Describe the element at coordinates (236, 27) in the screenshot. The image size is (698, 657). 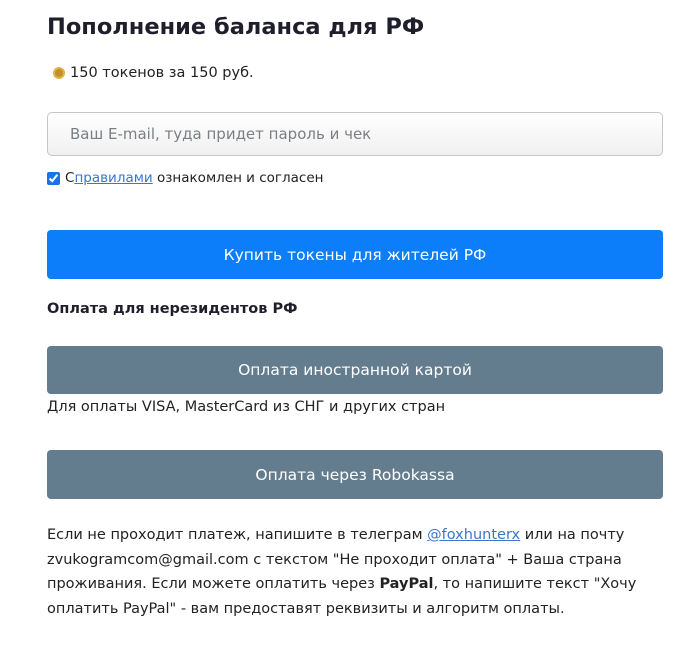
I see `page-title: Пополнение баланса для РФ` at that location.